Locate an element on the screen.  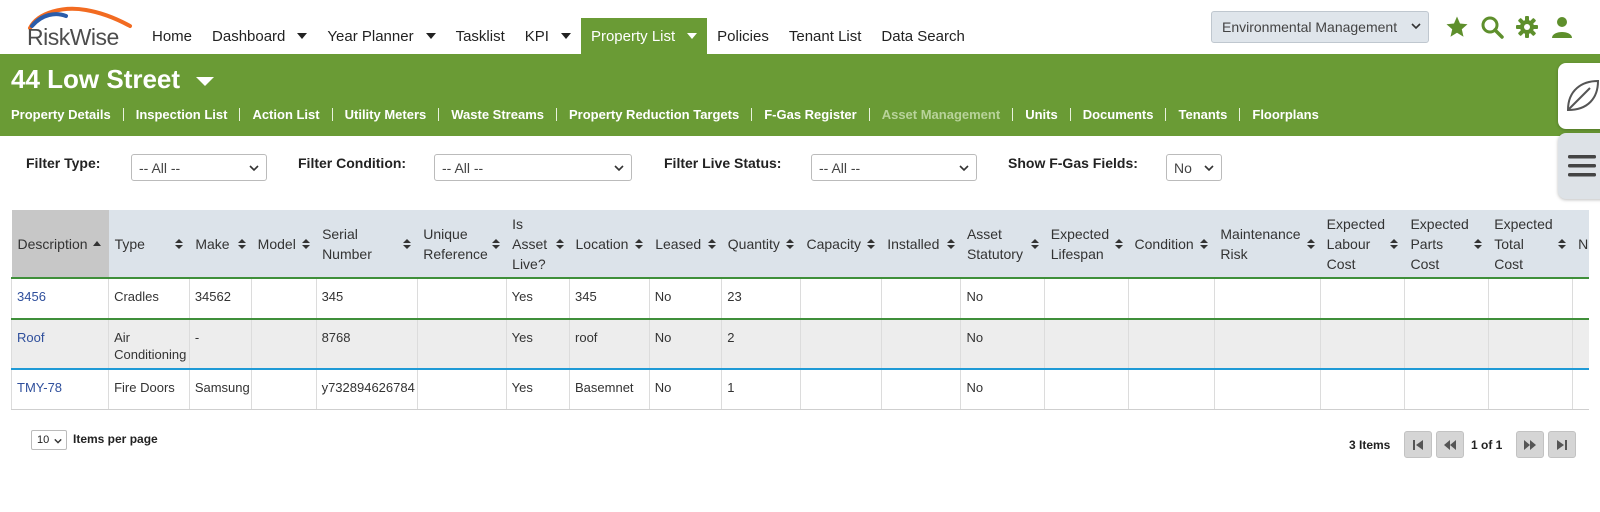
subnav-tenants: Tenants is located at coordinates (1202, 114).